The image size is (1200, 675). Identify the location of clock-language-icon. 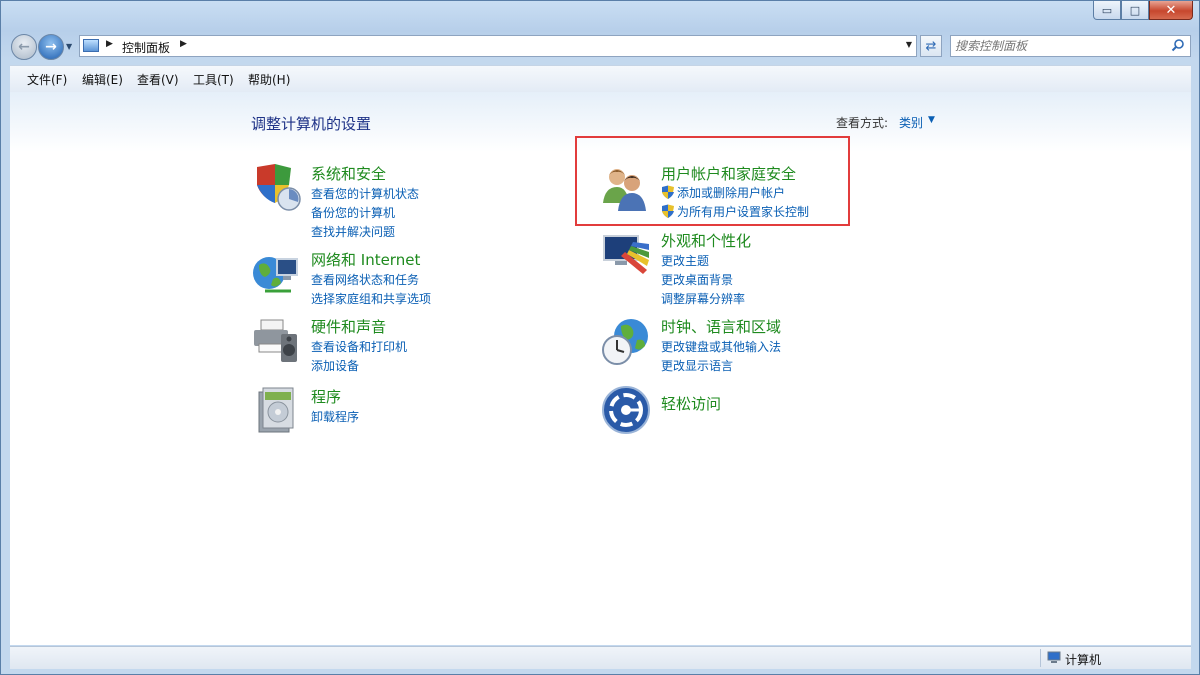
(626, 341).